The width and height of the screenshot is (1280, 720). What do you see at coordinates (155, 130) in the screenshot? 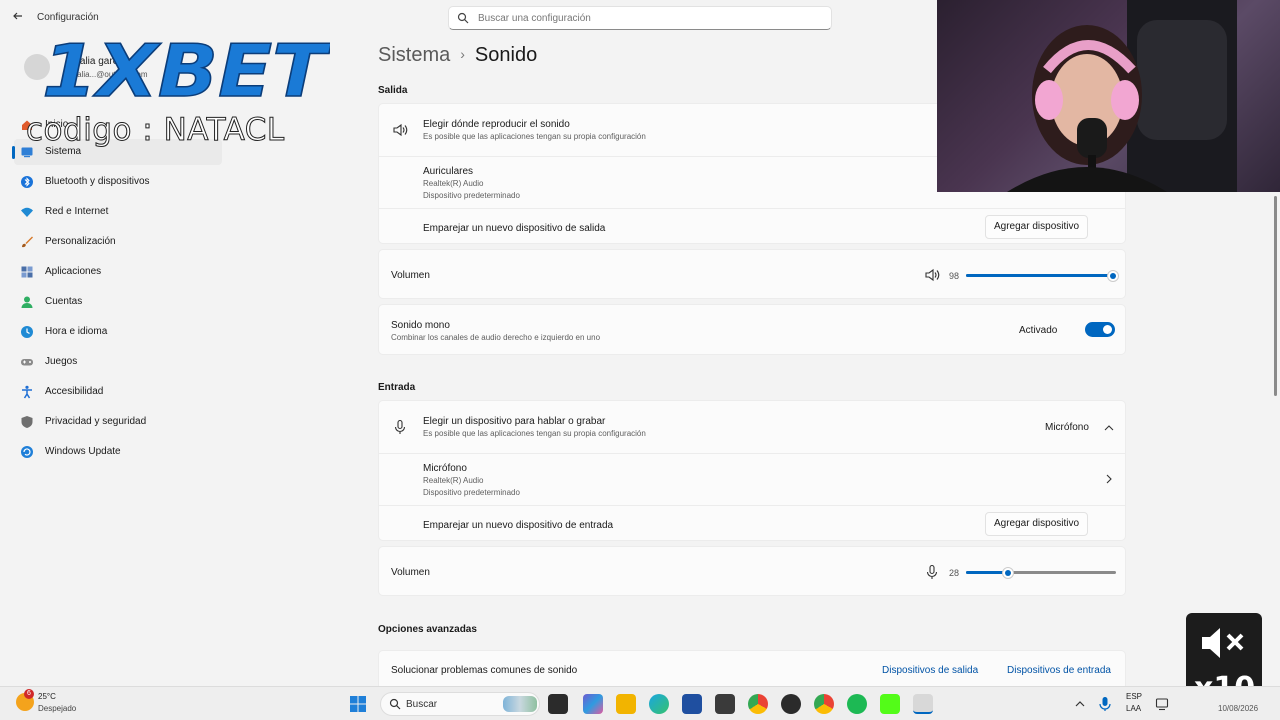
I see `promo-code: codigo : NATACL` at bounding box center [155, 130].